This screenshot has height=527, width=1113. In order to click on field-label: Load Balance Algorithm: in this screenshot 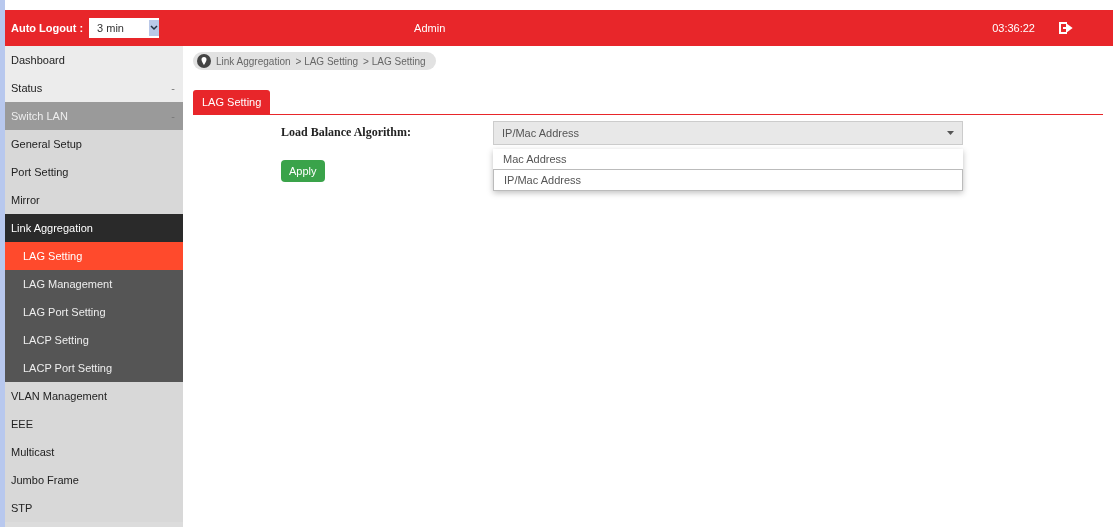, I will do `click(346, 132)`.